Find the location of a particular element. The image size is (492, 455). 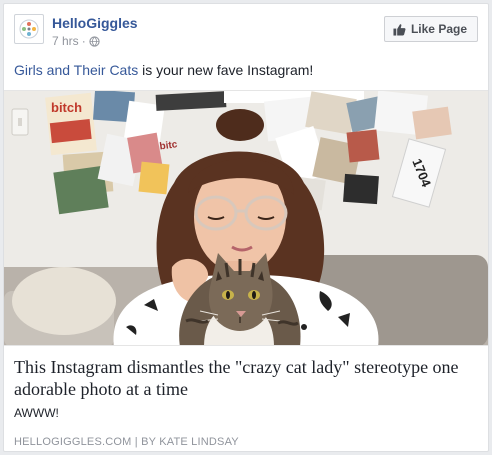

pillow is located at coordinates (64, 301).